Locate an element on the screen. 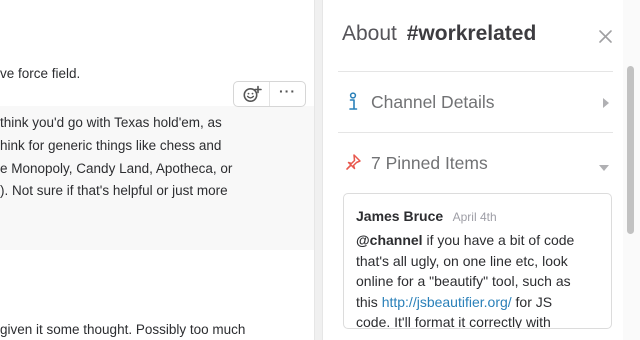 The width and height of the screenshot is (640, 340). text: this is located at coordinates (369, 301).